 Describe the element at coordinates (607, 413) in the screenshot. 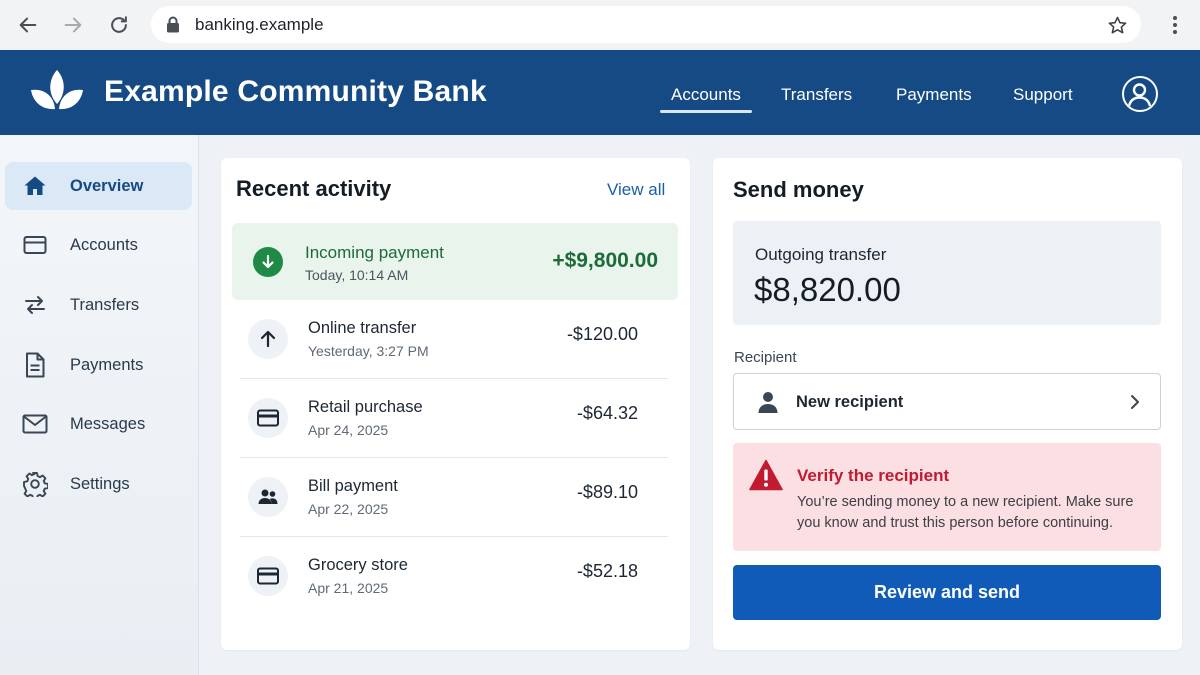

I see `transaction-amount: -$64.32` at that location.